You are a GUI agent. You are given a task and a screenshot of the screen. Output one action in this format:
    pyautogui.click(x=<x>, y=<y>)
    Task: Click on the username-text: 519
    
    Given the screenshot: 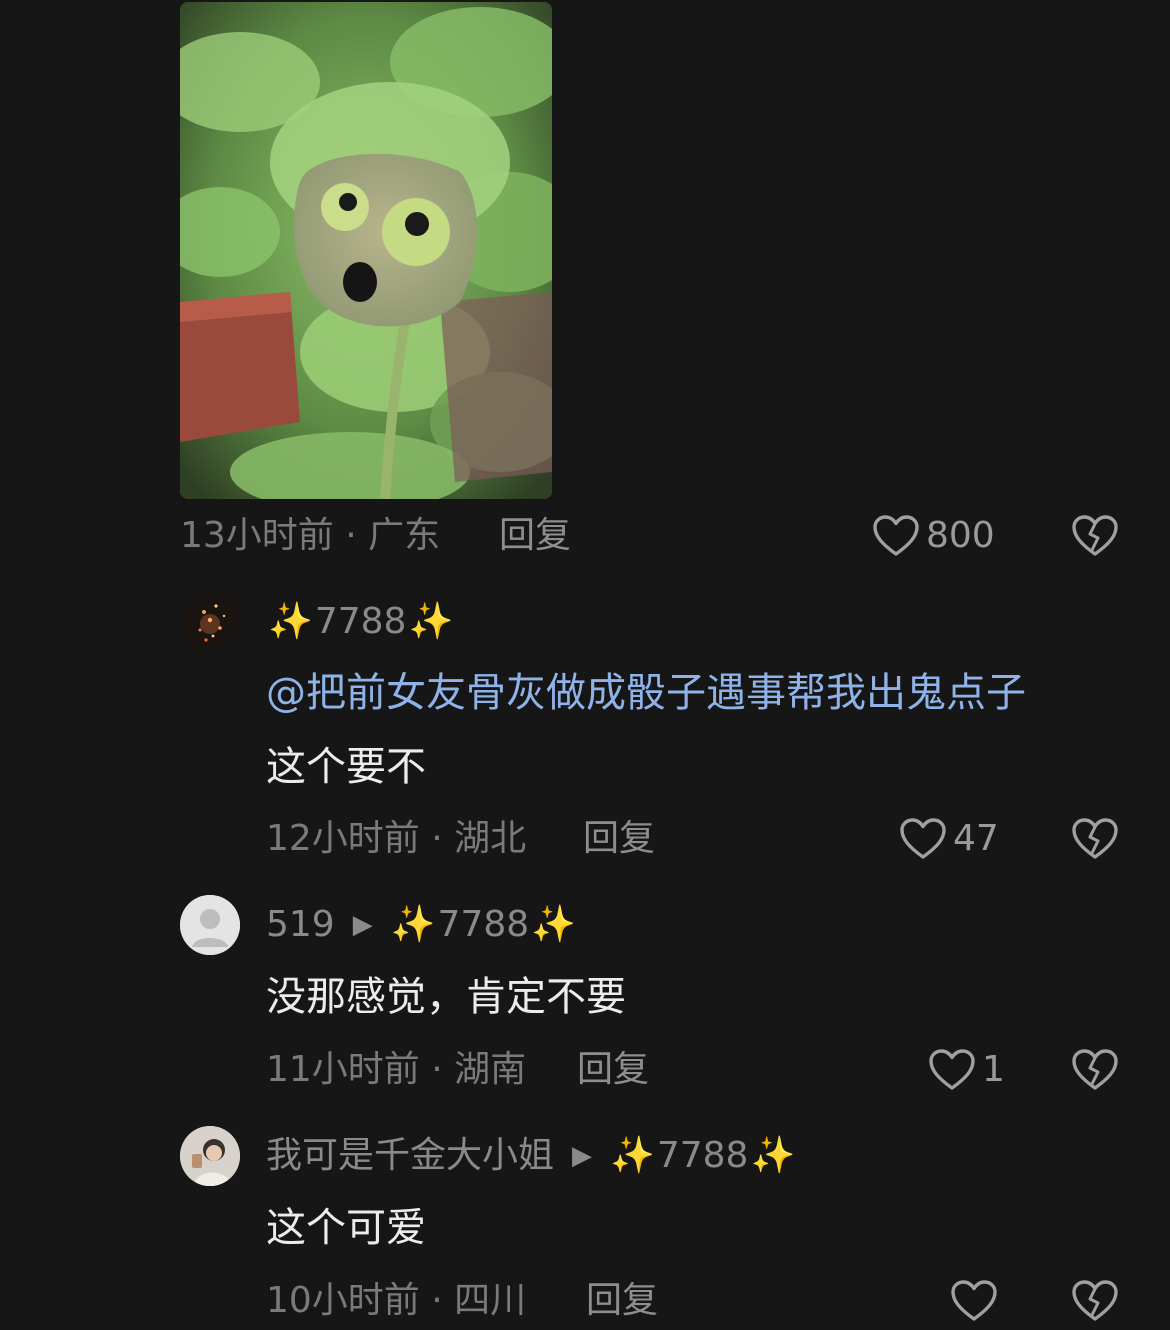 What is the action you would take?
    pyautogui.click(x=300, y=924)
    